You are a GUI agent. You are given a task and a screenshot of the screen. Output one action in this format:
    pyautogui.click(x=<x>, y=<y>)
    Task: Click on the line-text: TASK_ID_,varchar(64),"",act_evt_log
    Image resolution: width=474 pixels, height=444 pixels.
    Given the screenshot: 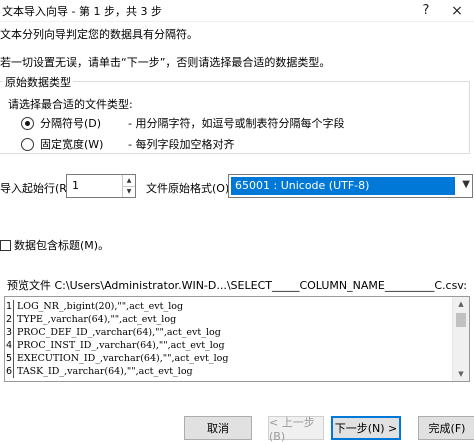 What is the action you would take?
    pyautogui.click(x=105, y=371)
    